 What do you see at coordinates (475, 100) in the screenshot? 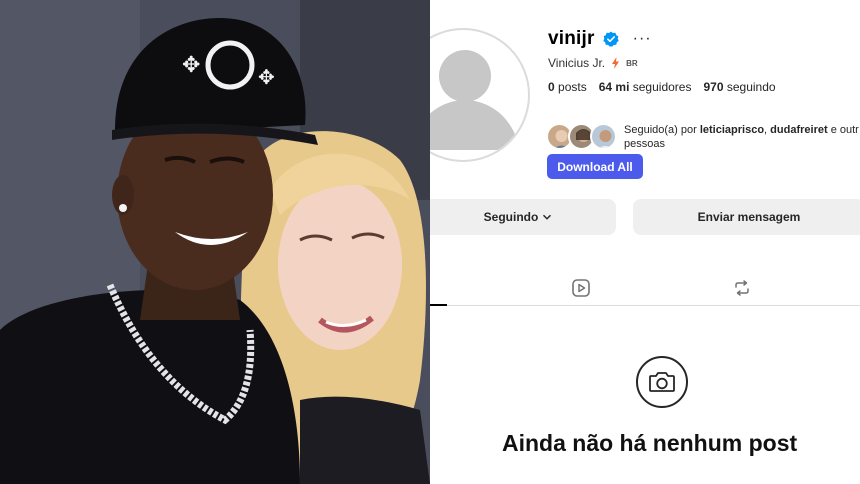
I see `default-avatar-icon` at bounding box center [475, 100].